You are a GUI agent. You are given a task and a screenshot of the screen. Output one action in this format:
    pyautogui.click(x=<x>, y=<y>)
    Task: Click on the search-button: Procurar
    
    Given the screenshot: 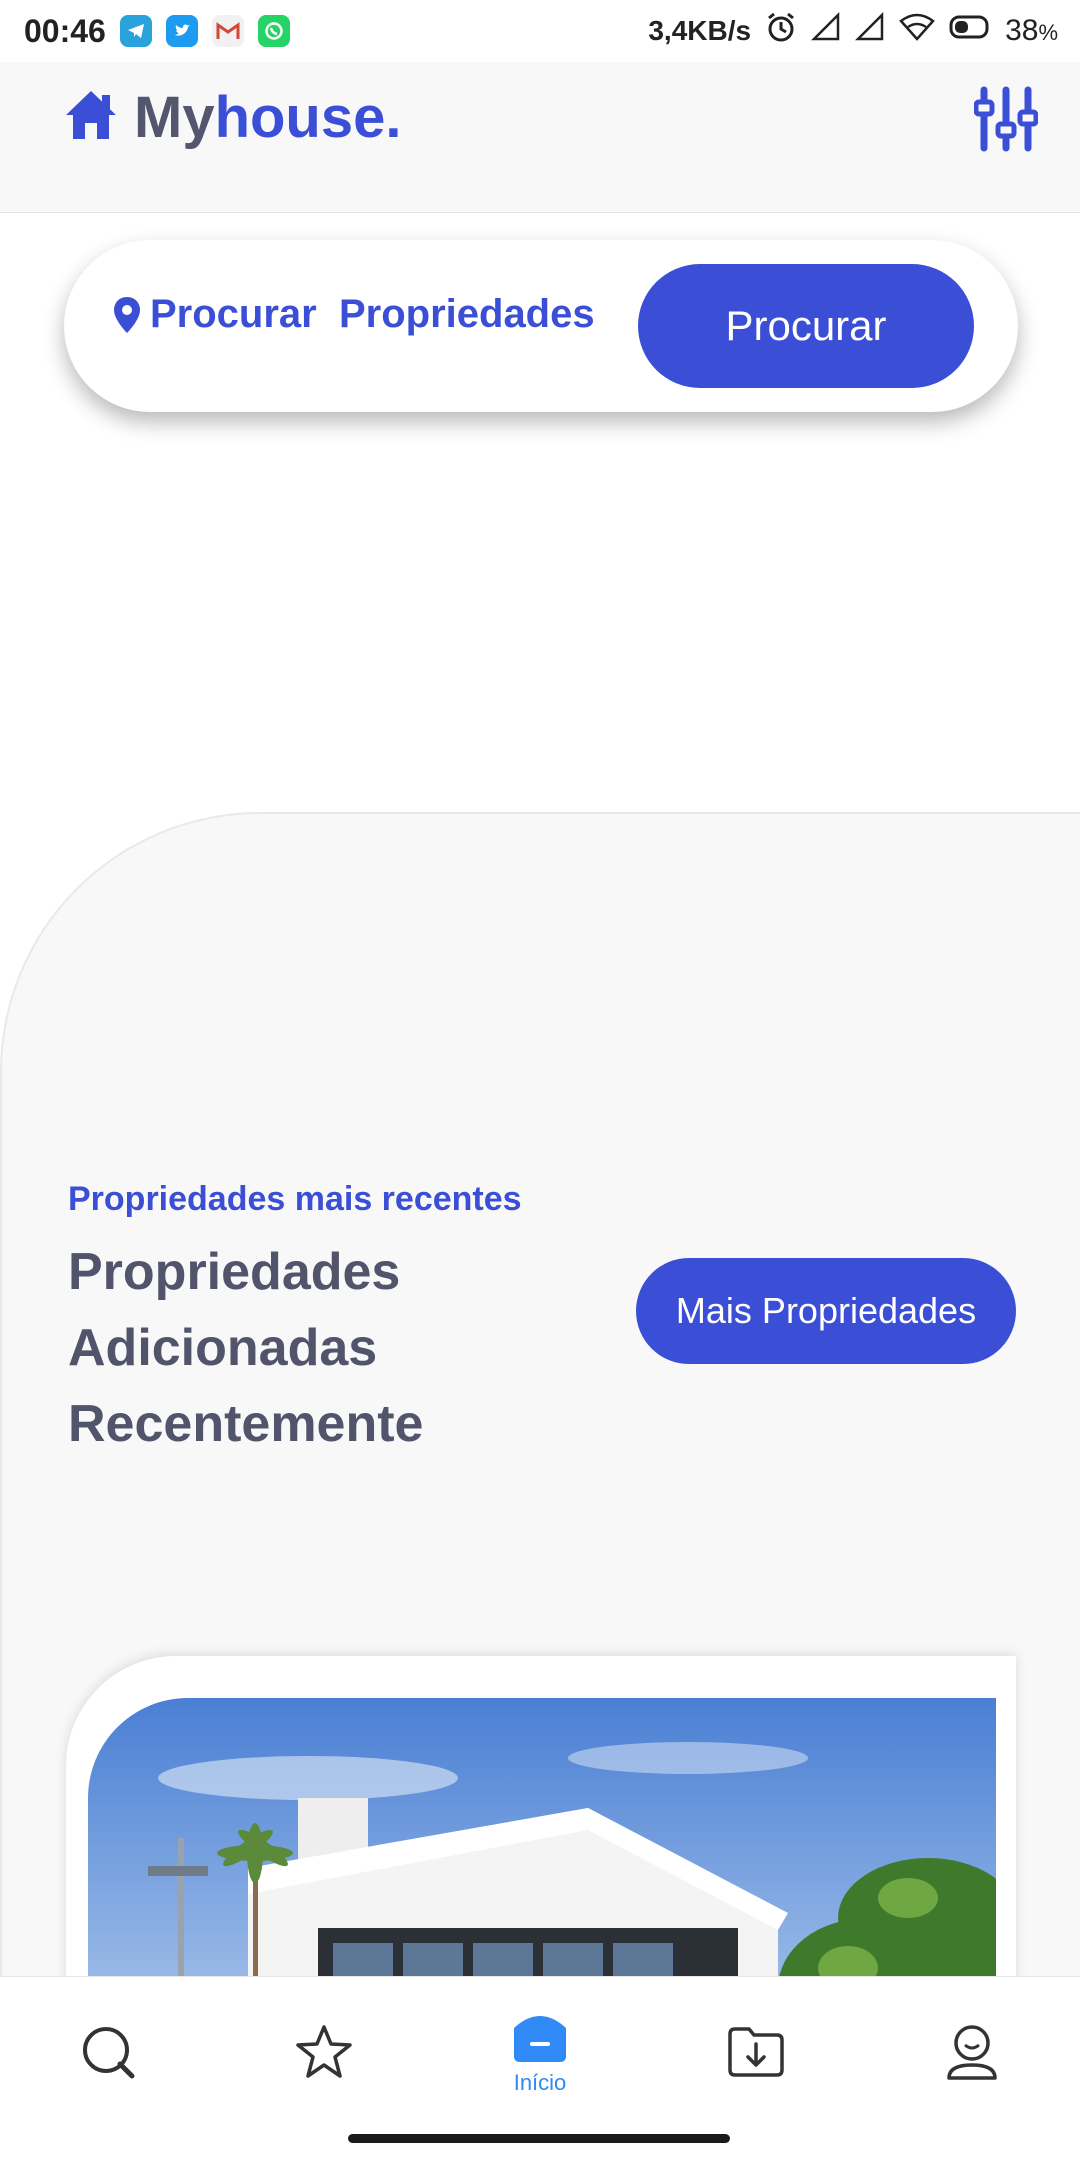 What is the action you would take?
    pyautogui.click(x=806, y=326)
    